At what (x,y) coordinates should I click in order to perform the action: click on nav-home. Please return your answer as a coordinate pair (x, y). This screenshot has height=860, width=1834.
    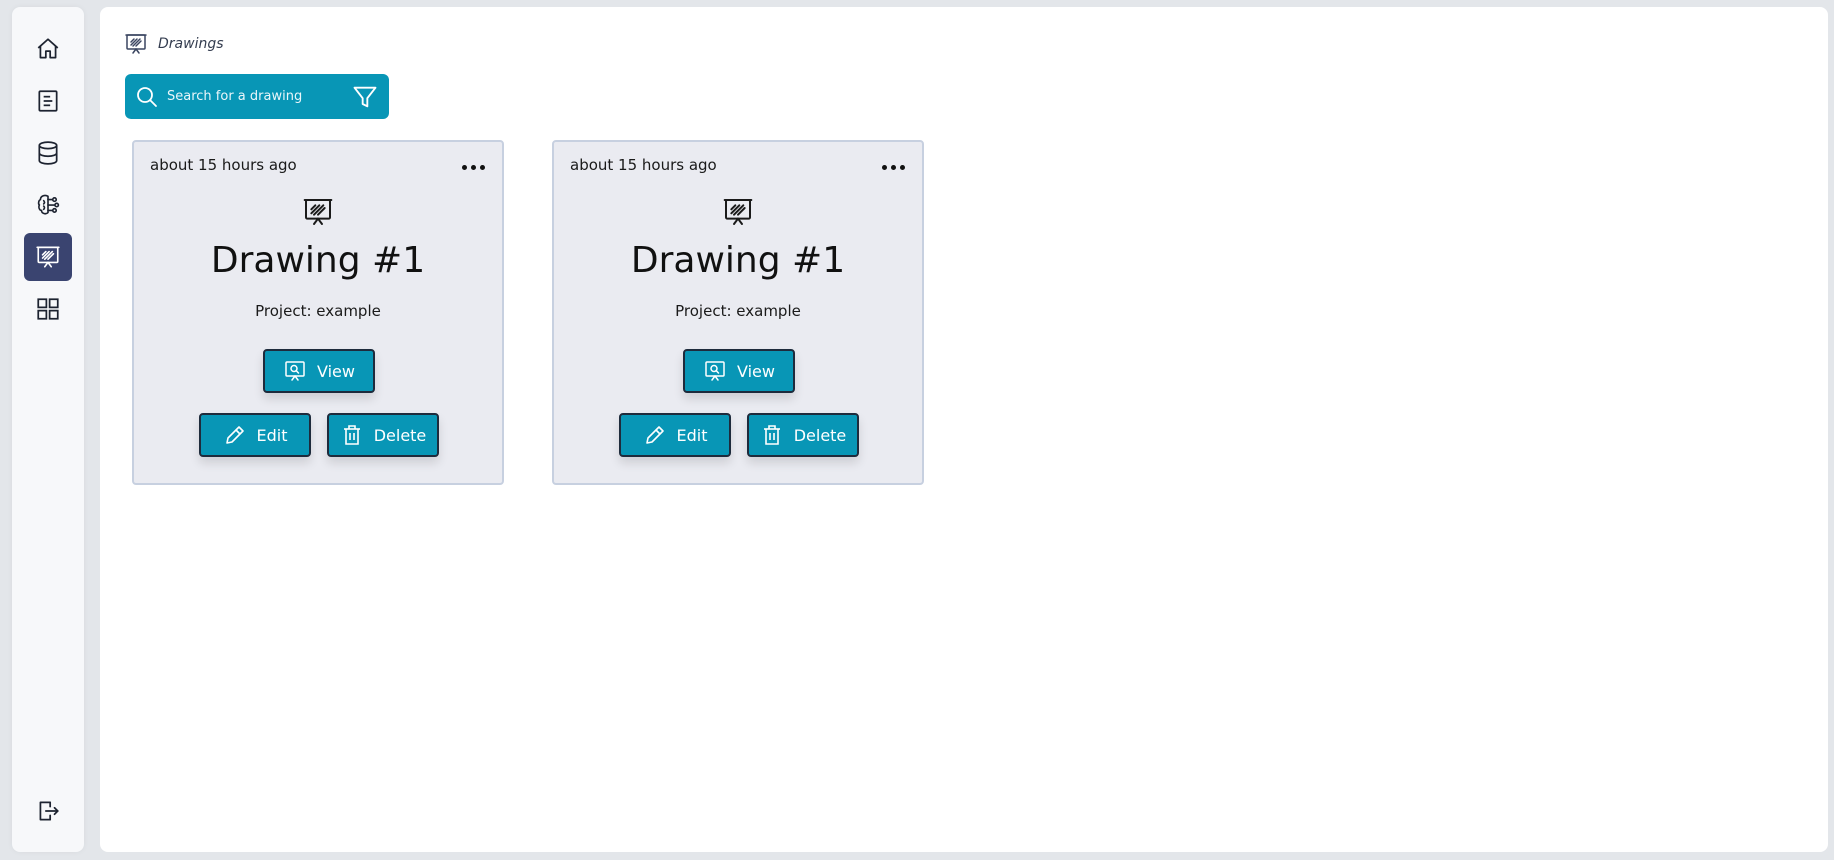
    Looking at the image, I should click on (48, 49).